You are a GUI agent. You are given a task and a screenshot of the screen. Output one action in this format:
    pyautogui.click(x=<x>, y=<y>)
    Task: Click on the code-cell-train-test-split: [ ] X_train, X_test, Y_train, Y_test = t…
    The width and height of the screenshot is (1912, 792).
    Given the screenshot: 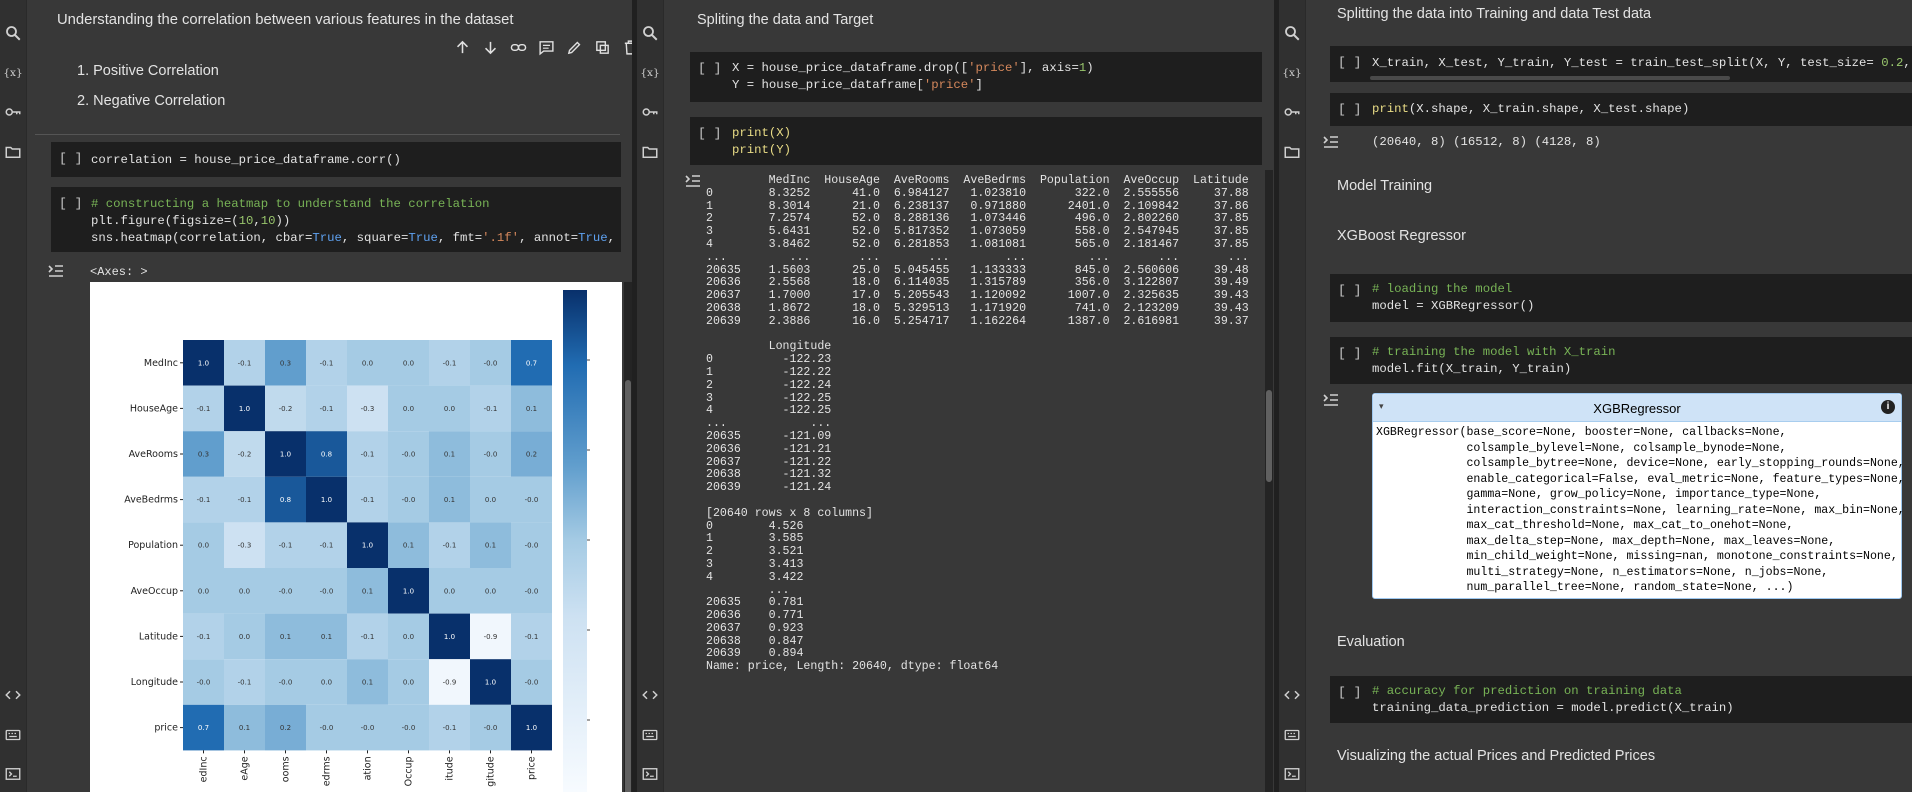 What is the action you would take?
    pyautogui.click(x=1621, y=64)
    